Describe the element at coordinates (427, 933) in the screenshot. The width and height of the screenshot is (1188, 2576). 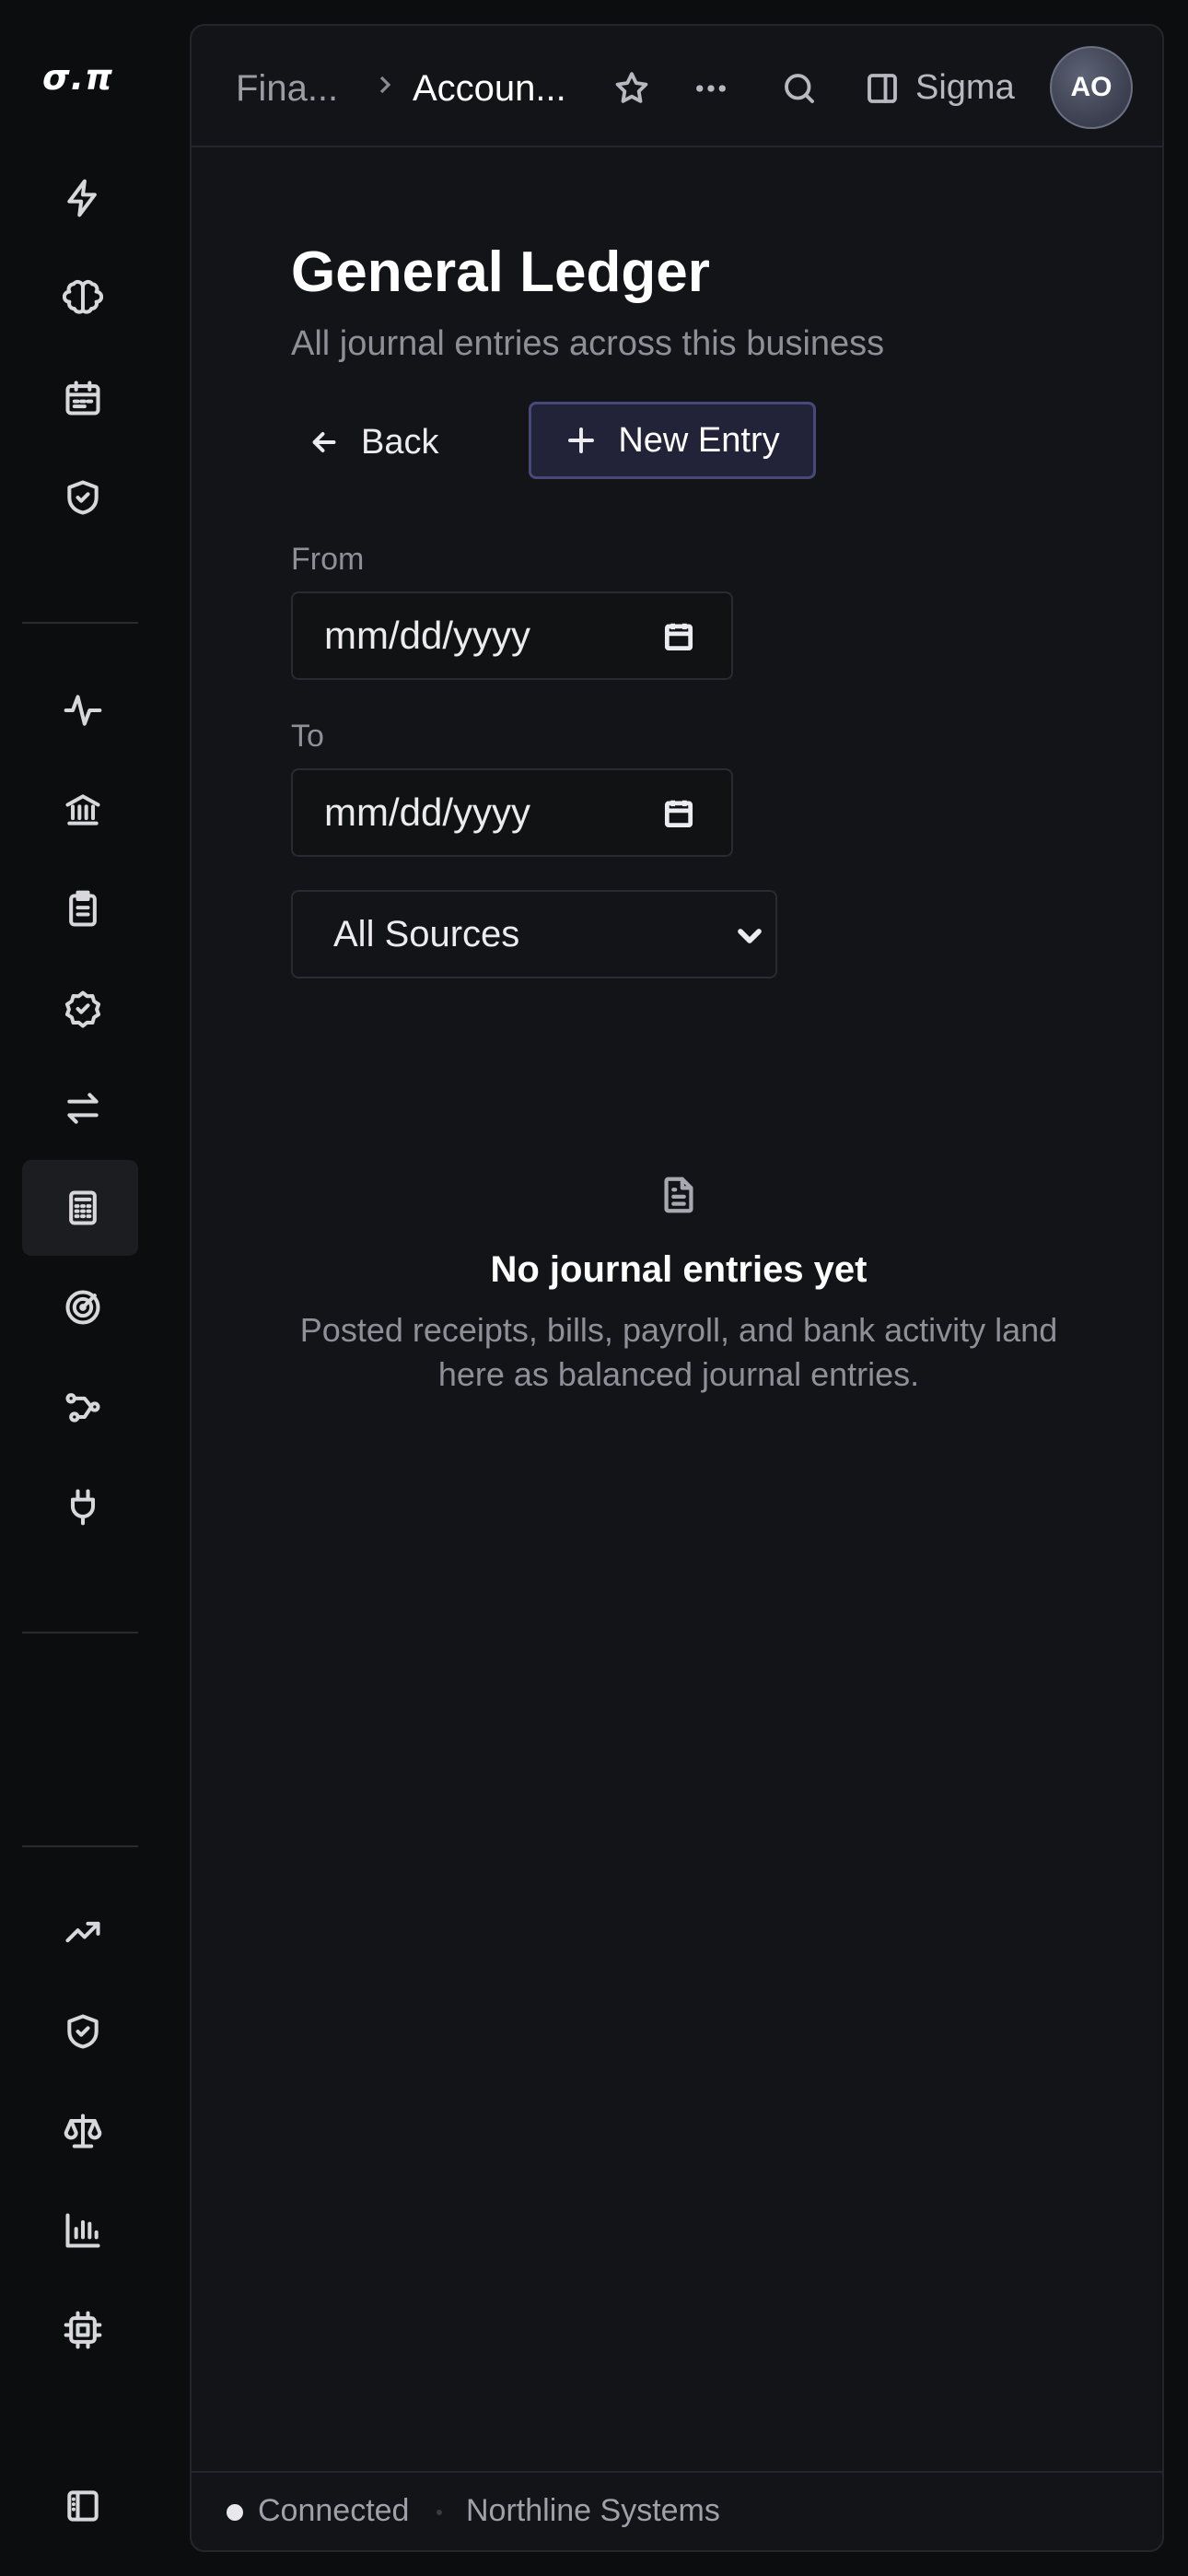
I see `source-select-value: All Sources` at that location.